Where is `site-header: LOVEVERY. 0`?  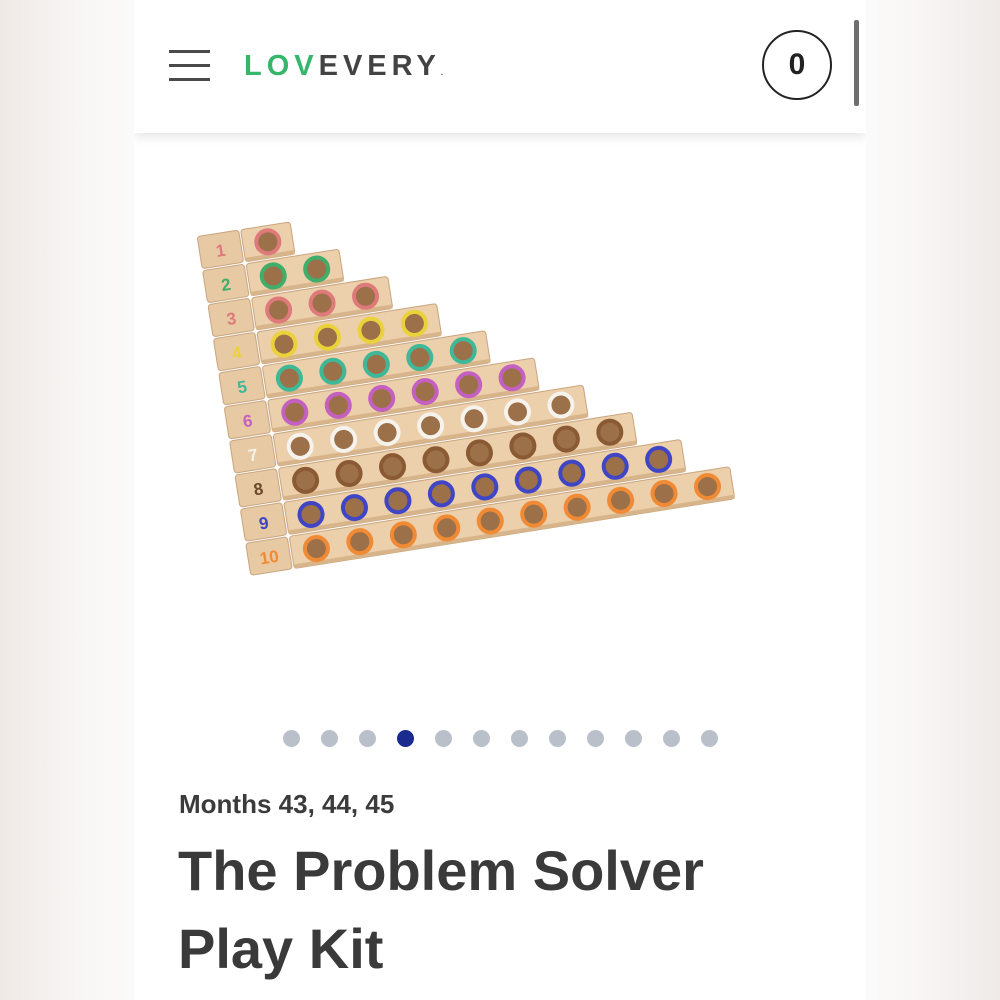 site-header: LOVEVERY. 0 is located at coordinates (500, 66).